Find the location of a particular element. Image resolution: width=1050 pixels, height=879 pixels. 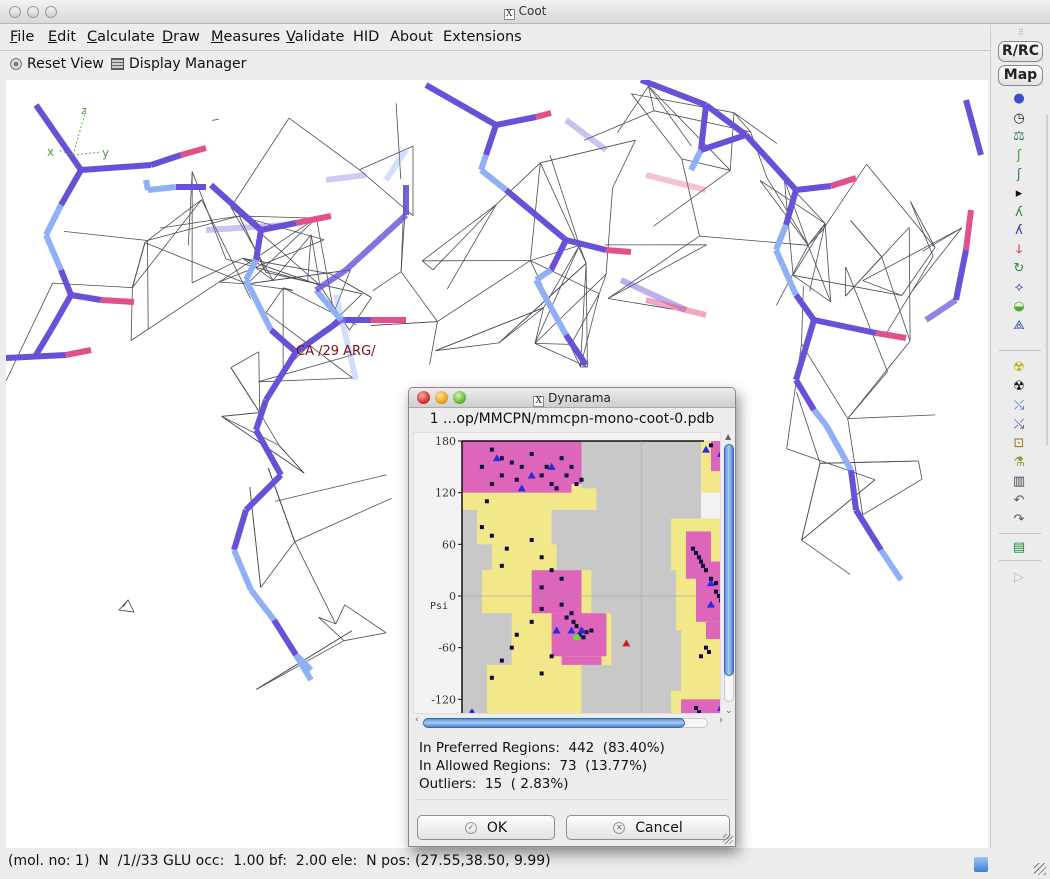

plot-horizontal-scrollbar: ‹ › is located at coordinates (568, 722).